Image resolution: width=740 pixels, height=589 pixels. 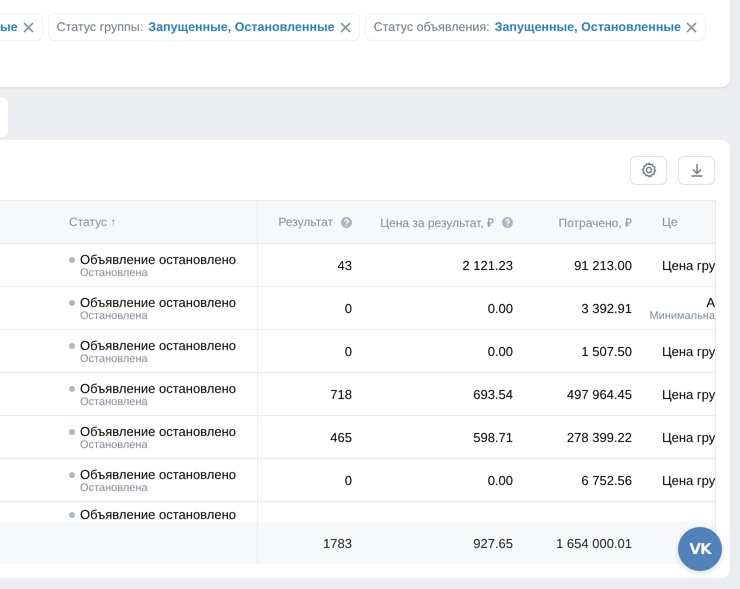 I want to click on table-cell: 718, so click(x=341, y=394).